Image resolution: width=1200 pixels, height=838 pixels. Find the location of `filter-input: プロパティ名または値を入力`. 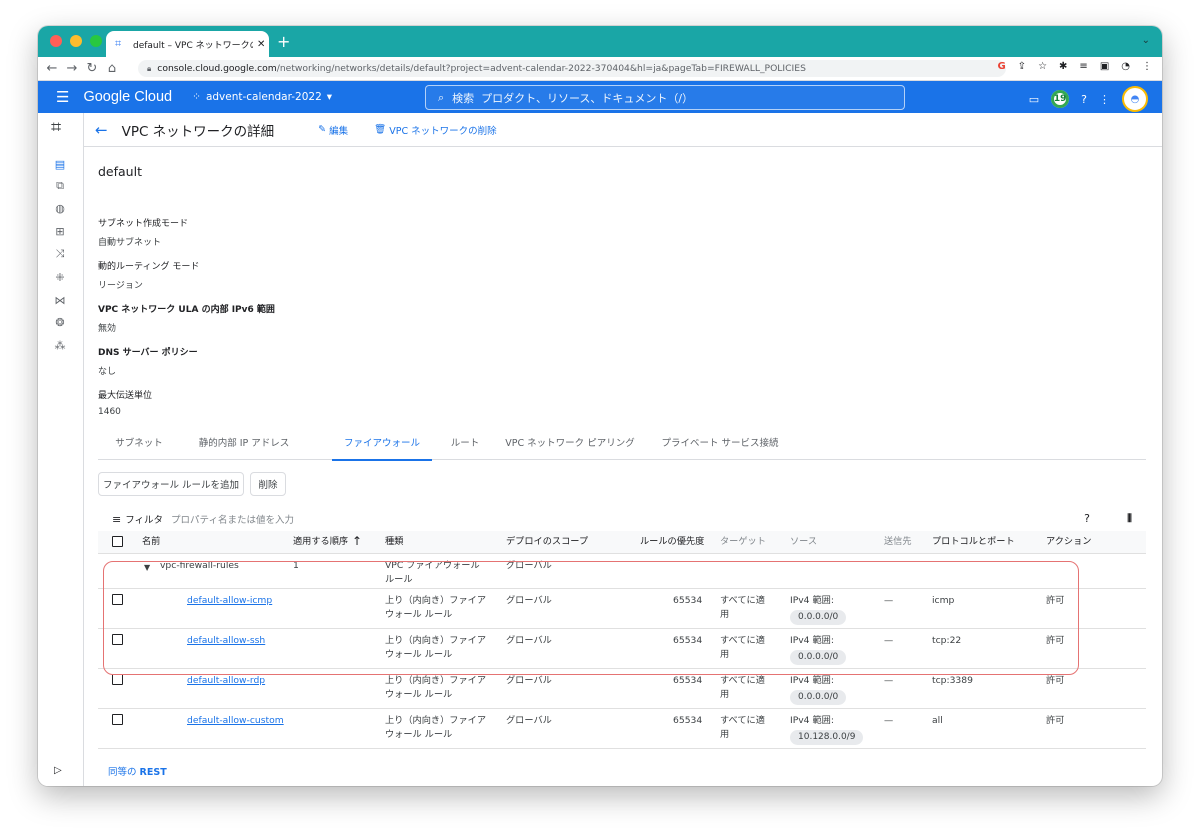

filter-input: プロパティ名または値を入力 is located at coordinates (232, 519).